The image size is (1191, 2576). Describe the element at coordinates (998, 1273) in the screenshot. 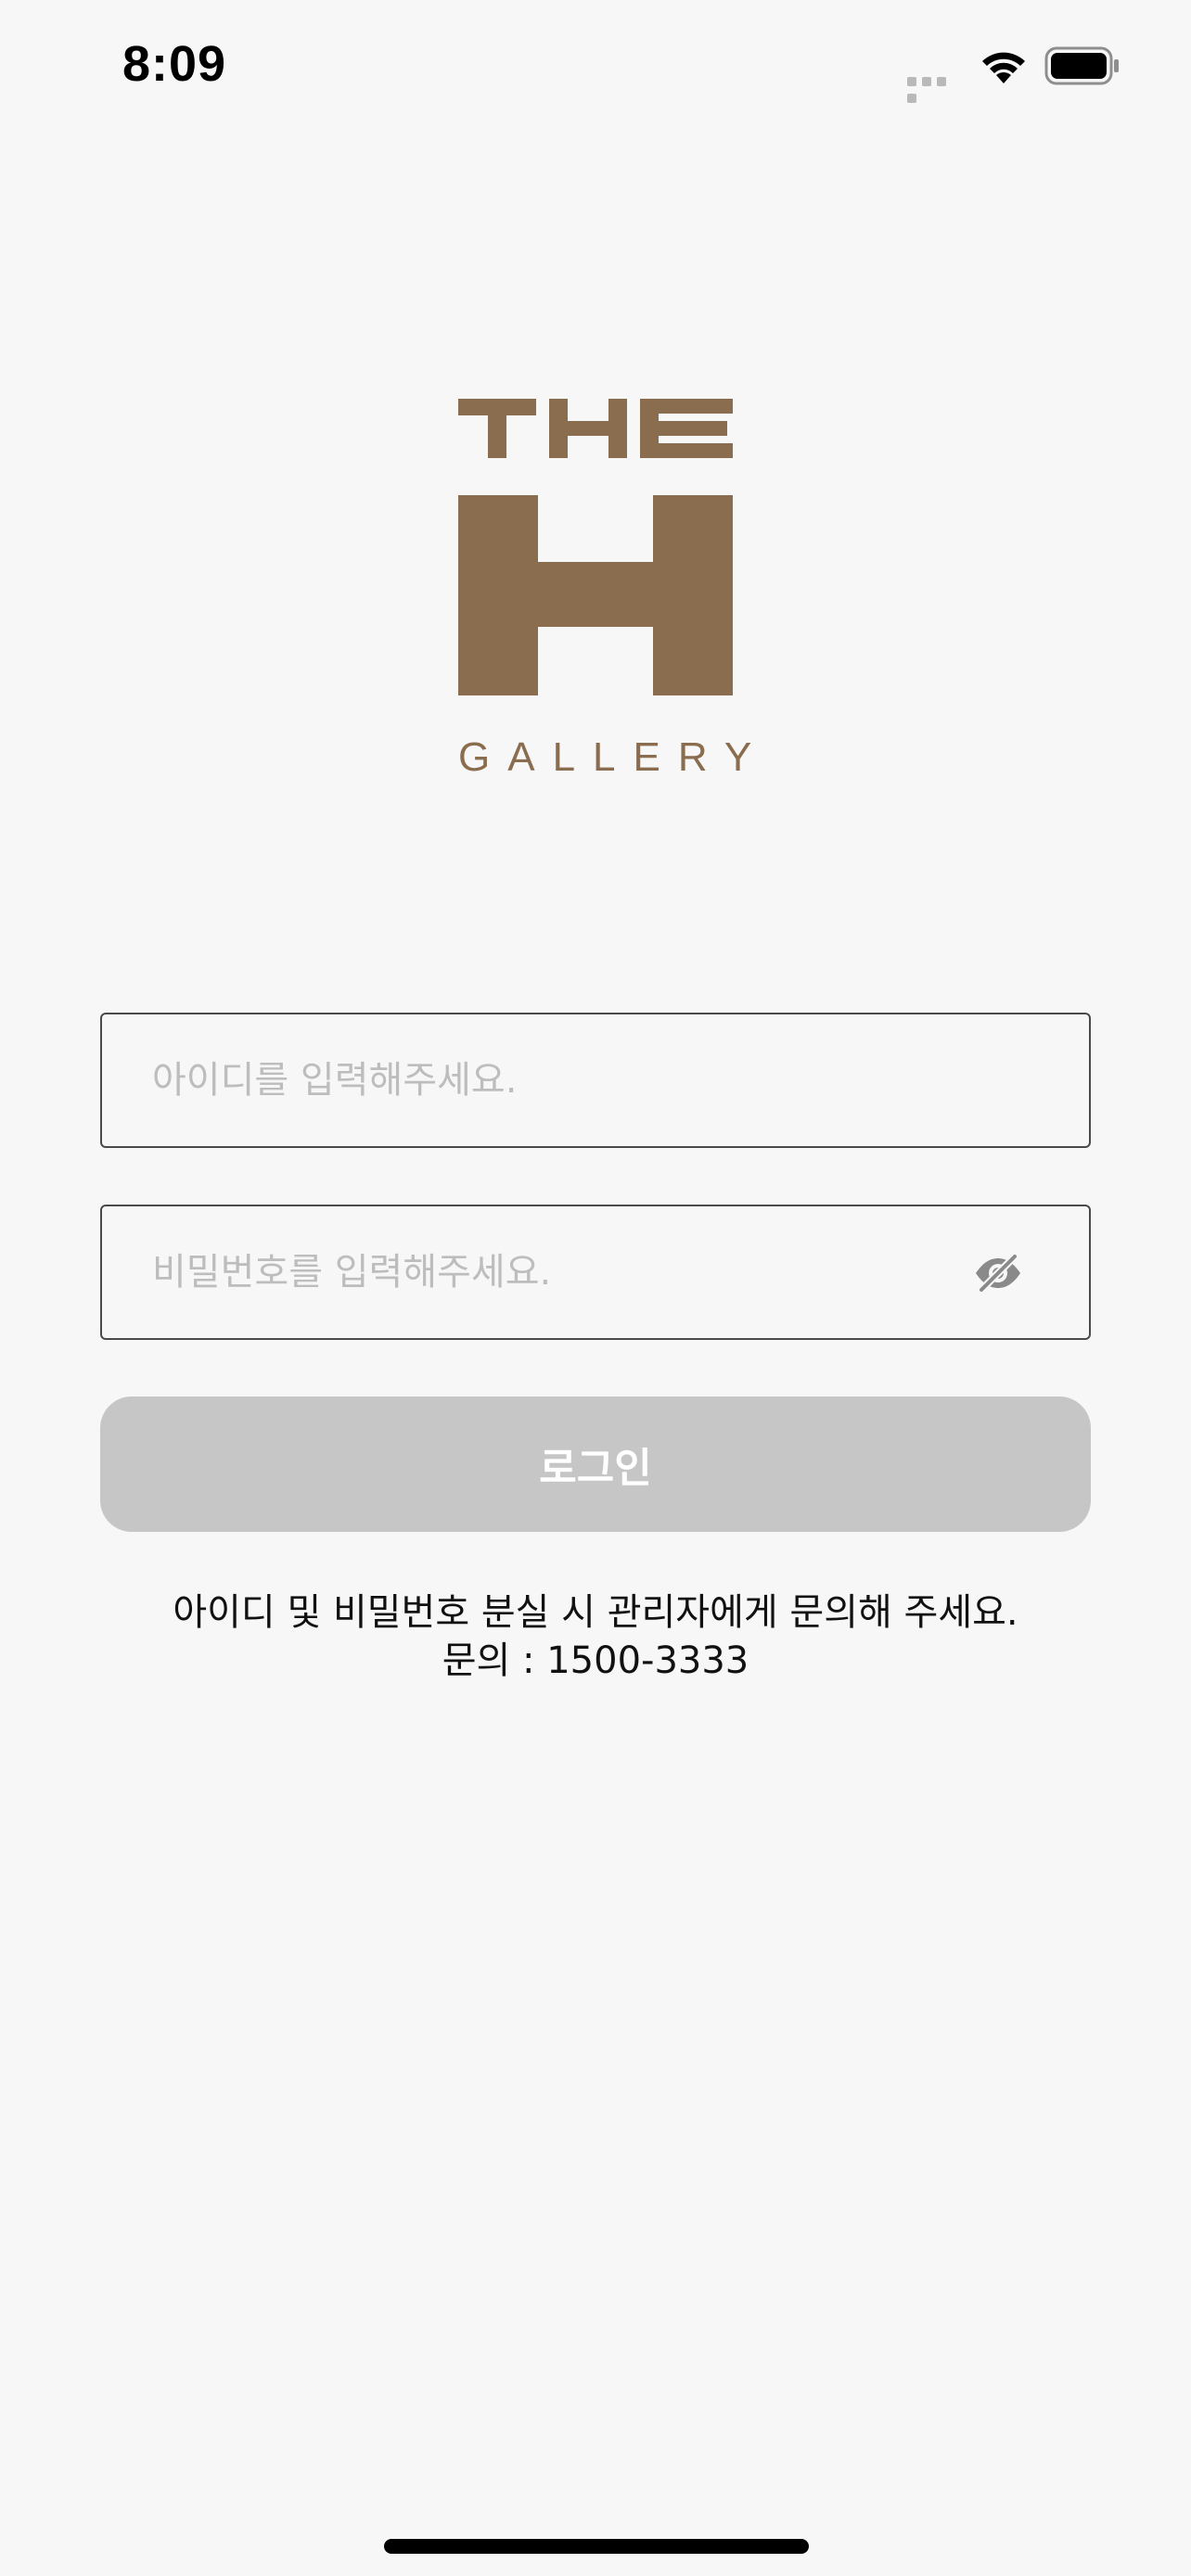

I see `eye-slash-icon` at that location.